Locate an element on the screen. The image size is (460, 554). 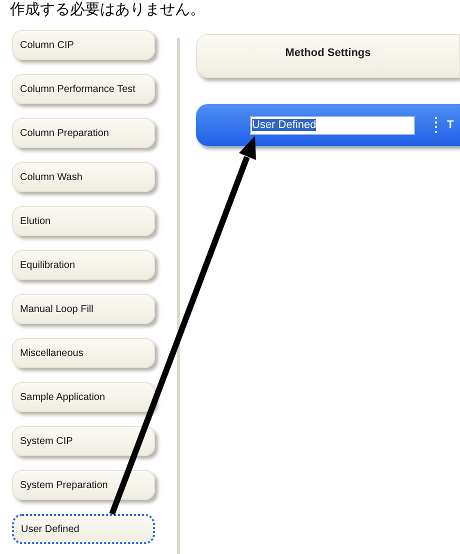
method-button: Column Preparation is located at coordinates (83, 133).